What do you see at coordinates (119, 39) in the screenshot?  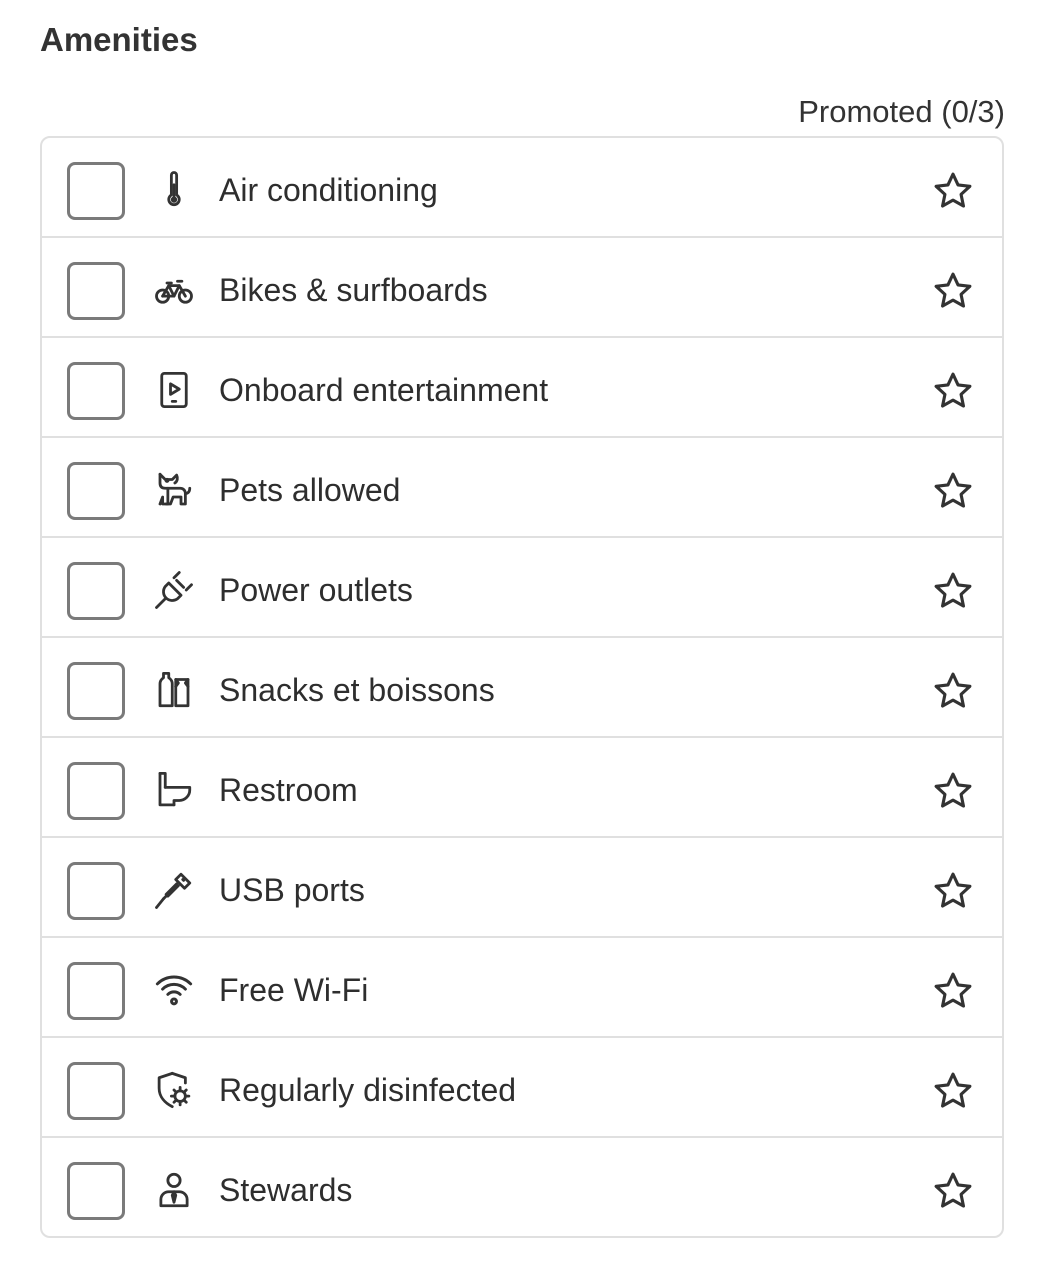 I see `section-title: Amenities` at bounding box center [119, 39].